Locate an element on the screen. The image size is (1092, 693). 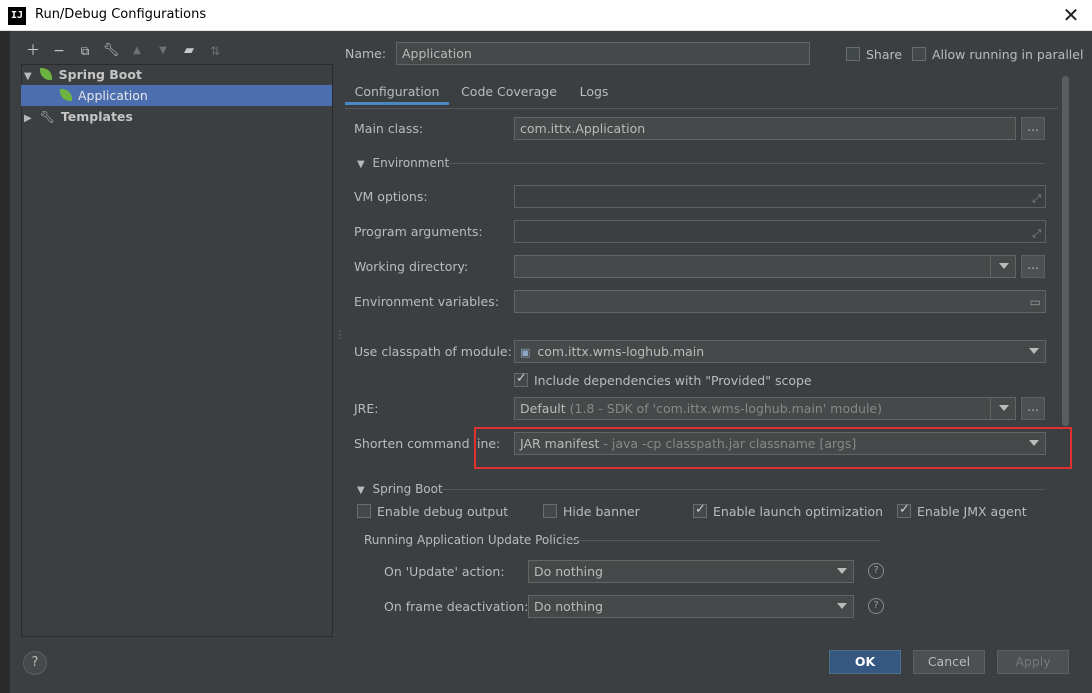
cancel-button: Cancel is located at coordinates (949, 662).